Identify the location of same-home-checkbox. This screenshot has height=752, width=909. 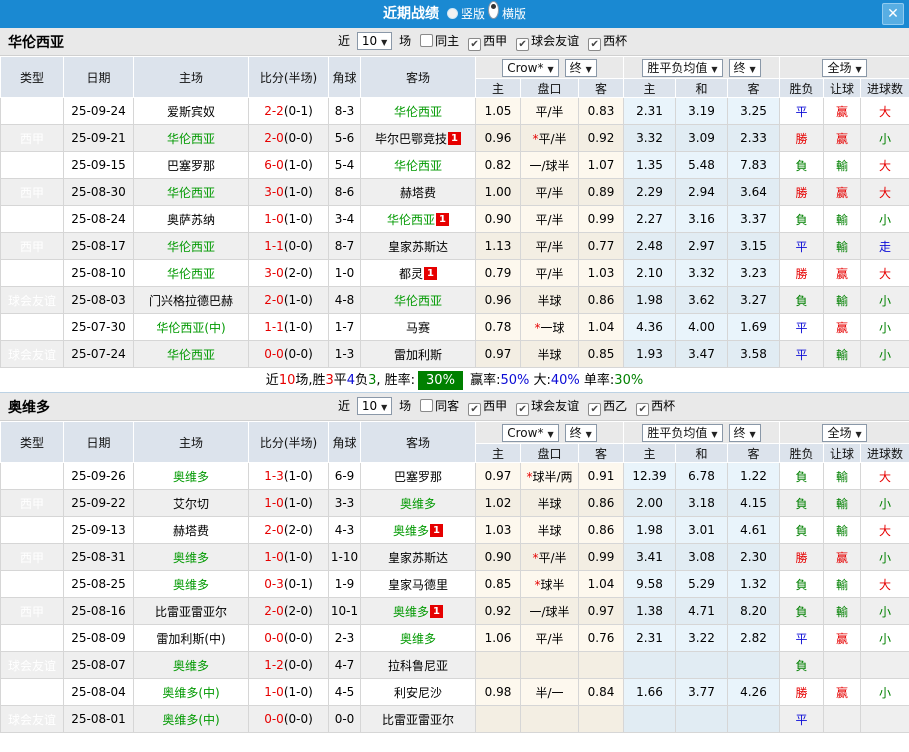
(427, 40).